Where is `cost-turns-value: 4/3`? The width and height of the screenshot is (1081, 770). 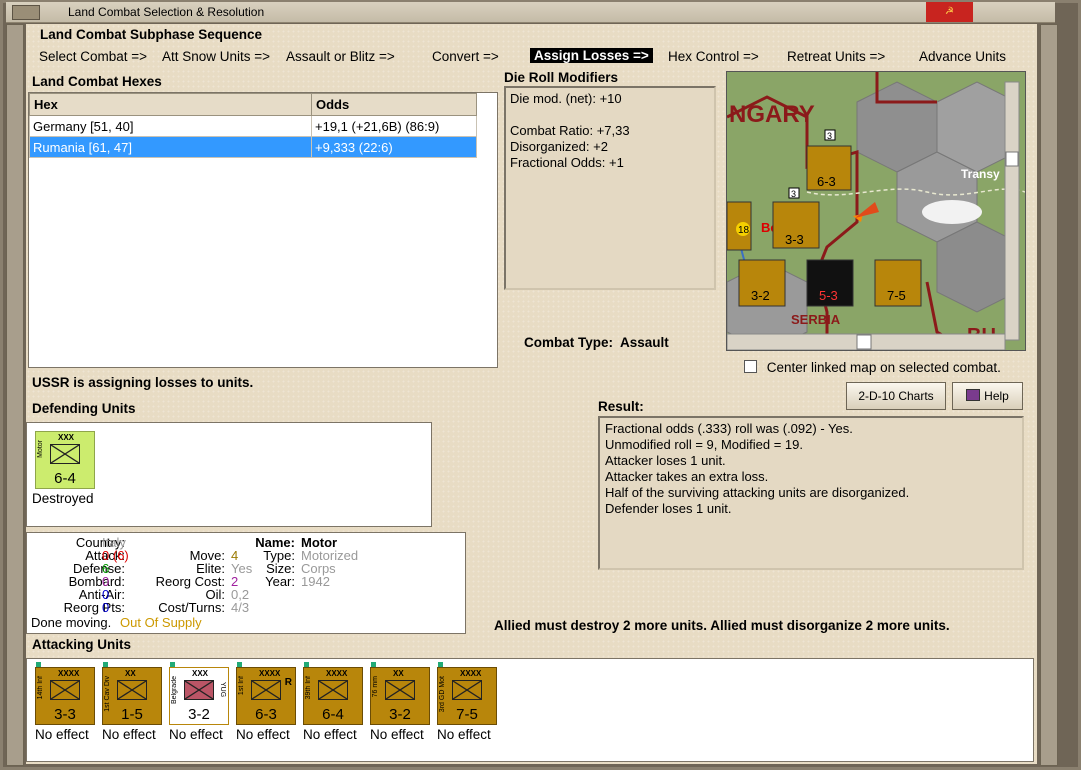 cost-turns-value: 4/3 is located at coordinates (240, 607).